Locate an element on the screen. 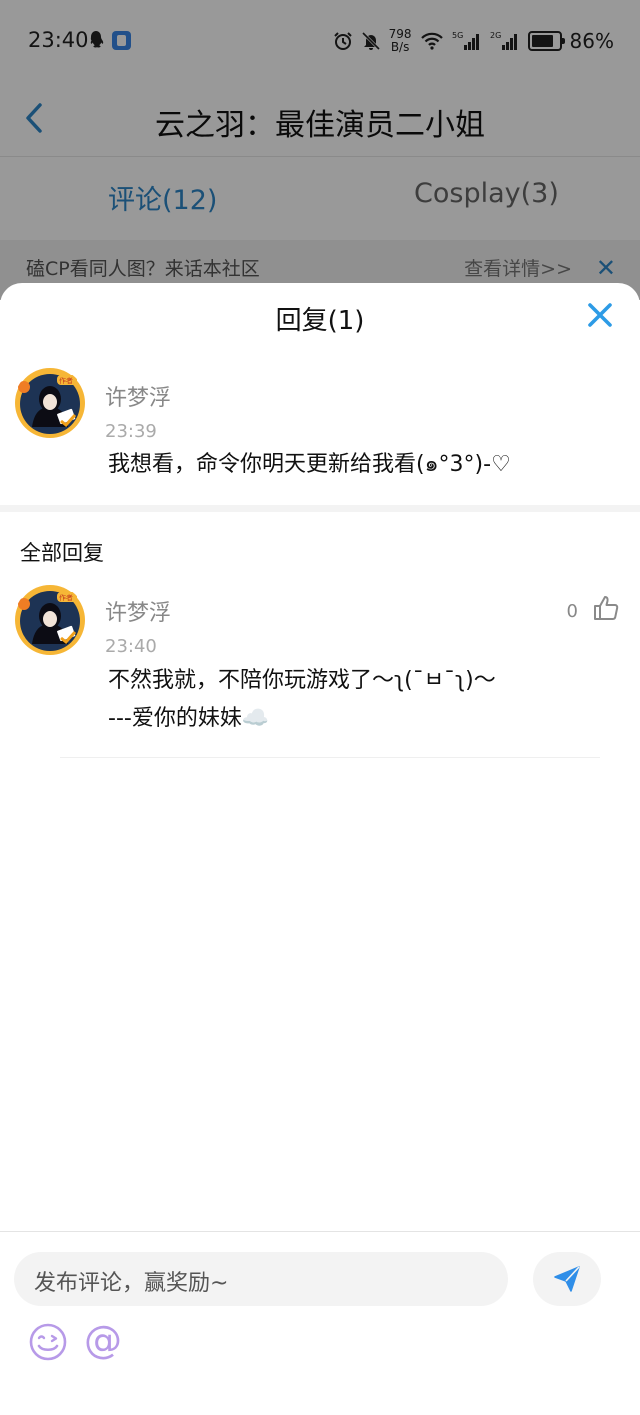 The width and height of the screenshot is (640, 1415). like-count: 0 is located at coordinates (572, 611).